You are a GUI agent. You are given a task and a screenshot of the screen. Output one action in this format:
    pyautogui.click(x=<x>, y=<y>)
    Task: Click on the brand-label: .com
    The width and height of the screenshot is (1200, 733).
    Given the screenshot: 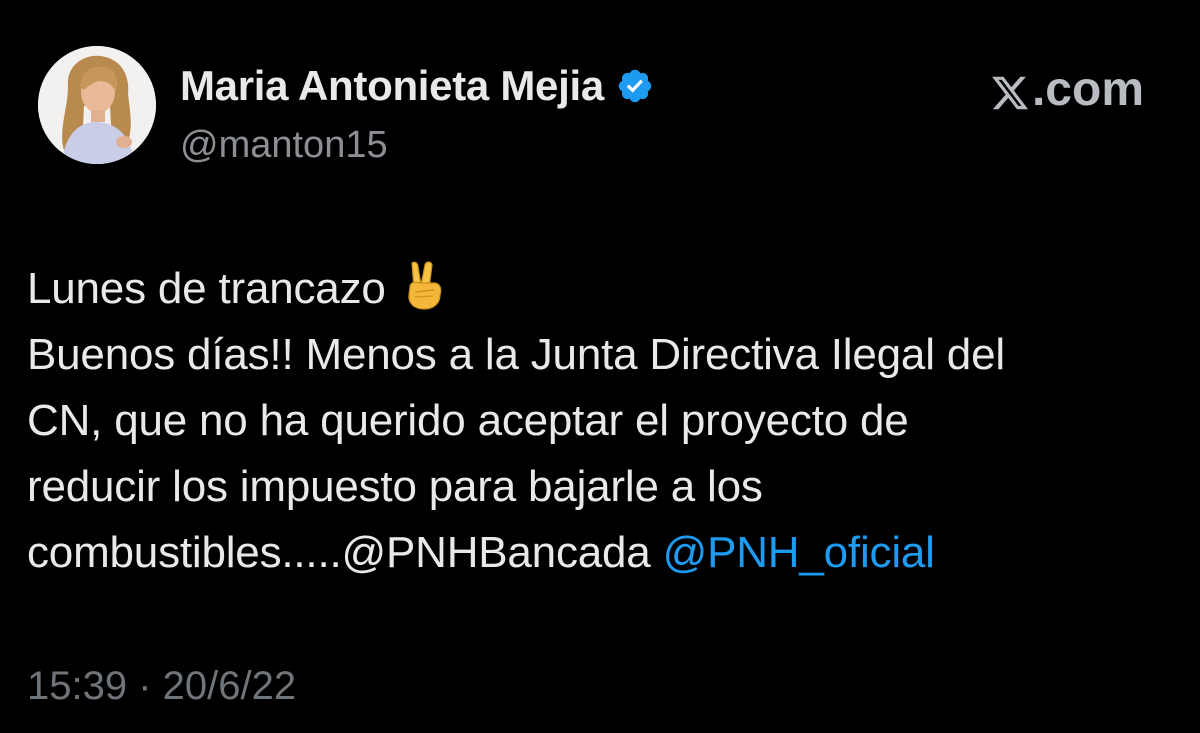 What is the action you would take?
    pyautogui.click(x=1087, y=89)
    